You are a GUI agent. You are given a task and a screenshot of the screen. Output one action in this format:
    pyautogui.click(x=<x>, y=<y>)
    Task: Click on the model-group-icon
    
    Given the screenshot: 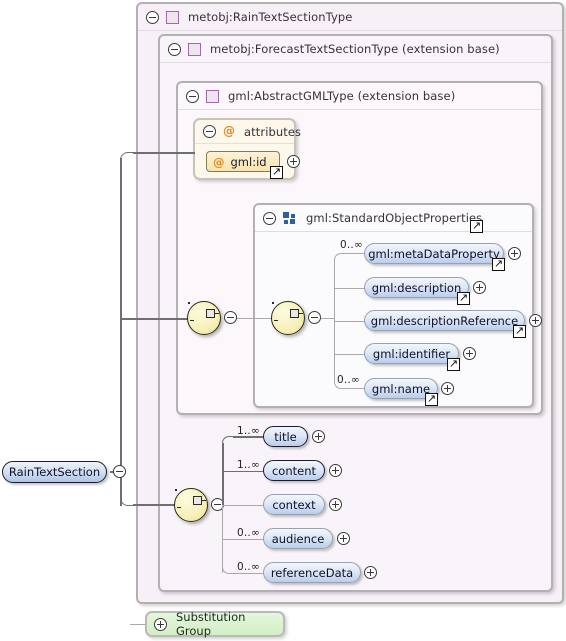 What is the action you would take?
    pyautogui.click(x=290, y=218)
    